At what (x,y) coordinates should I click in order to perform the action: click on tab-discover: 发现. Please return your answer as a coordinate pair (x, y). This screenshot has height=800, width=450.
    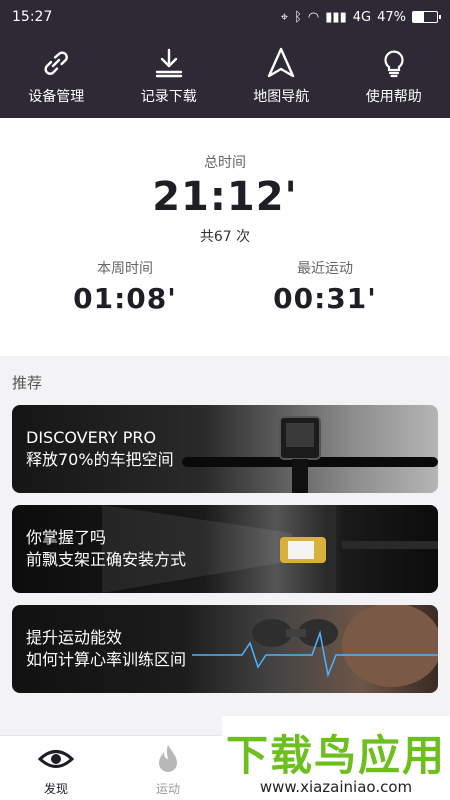
    Looking at the image, I should click on (56, 770).